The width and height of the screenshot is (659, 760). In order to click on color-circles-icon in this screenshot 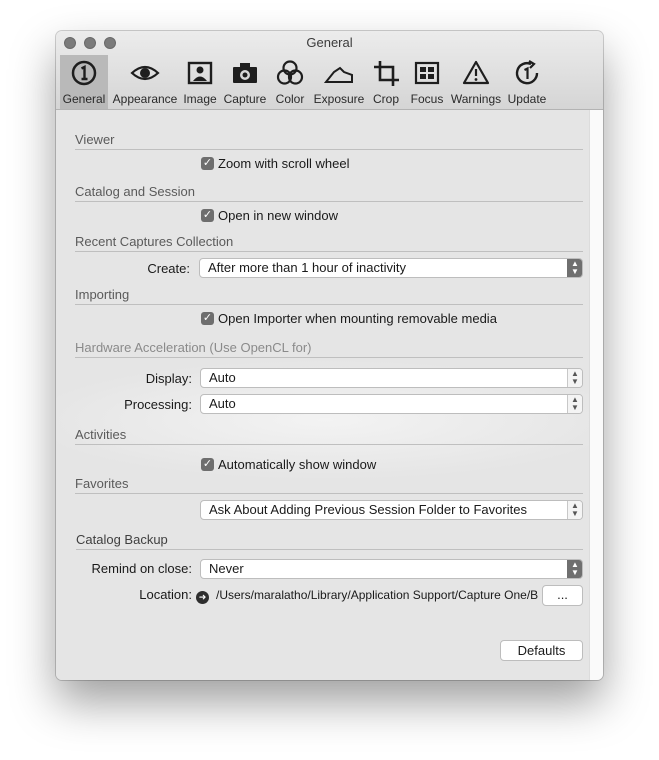, I will do `click(290, 72)`.